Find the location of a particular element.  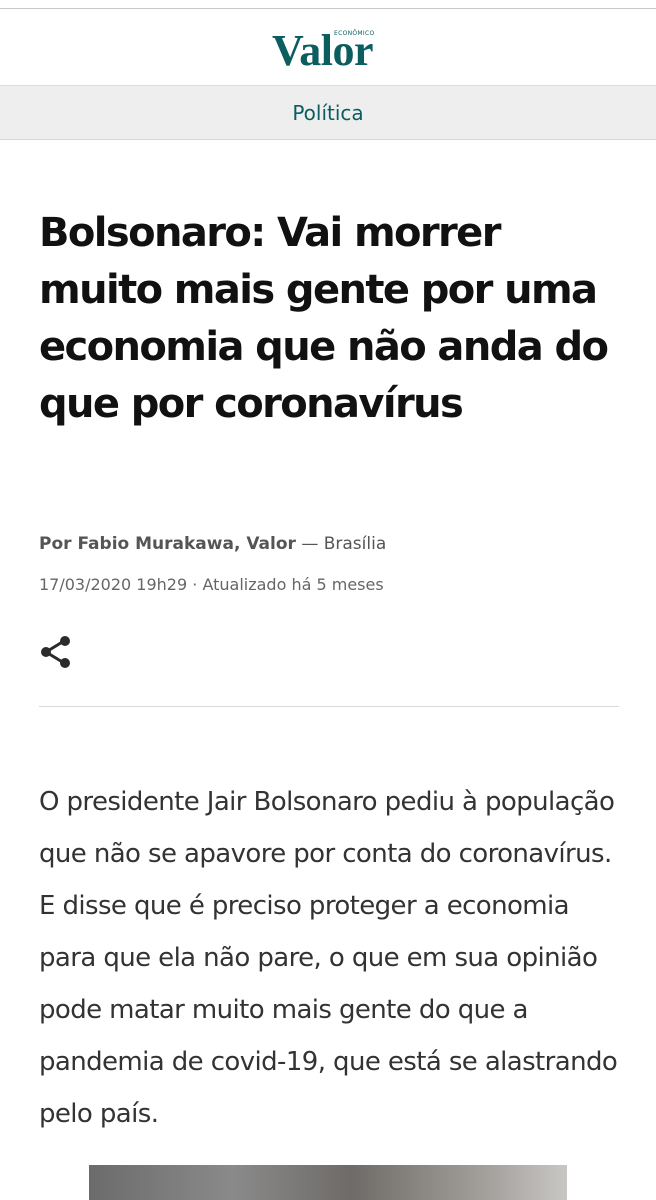

top-rule is located at coordinates (328, 4).